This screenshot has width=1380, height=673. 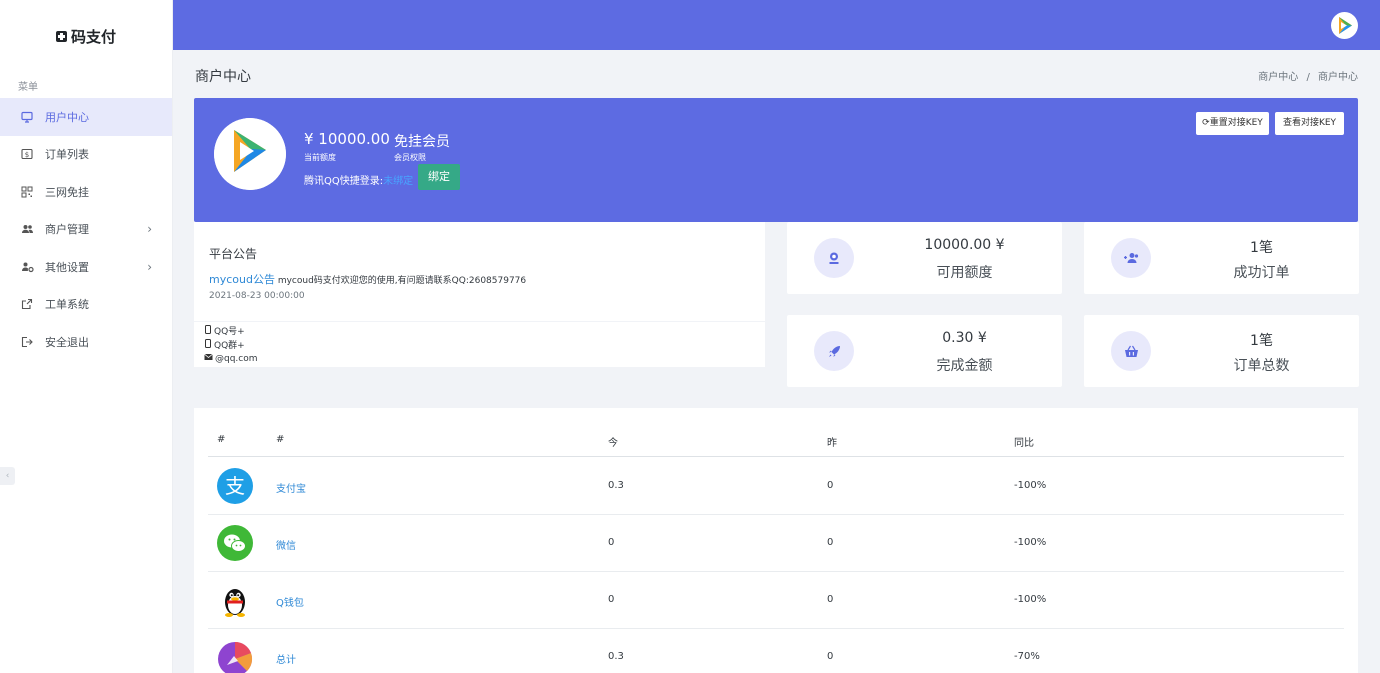 What do you see at coordinates (964, 245) in the screenshot?
I see `stat-value: 10000.00 ¥` at bounding box center [964, 245].